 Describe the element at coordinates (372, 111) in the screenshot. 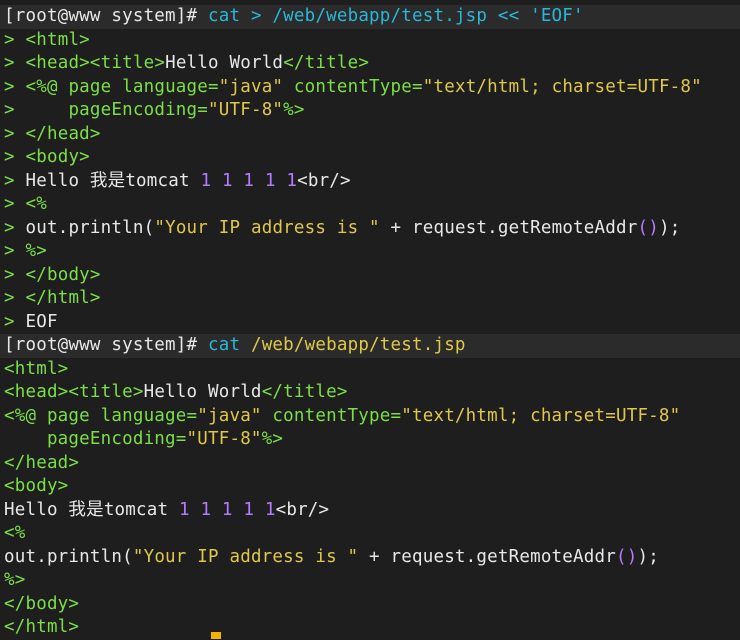

I see `heredoc-line: > pageEncoding="UTF-8"%>` at that location.